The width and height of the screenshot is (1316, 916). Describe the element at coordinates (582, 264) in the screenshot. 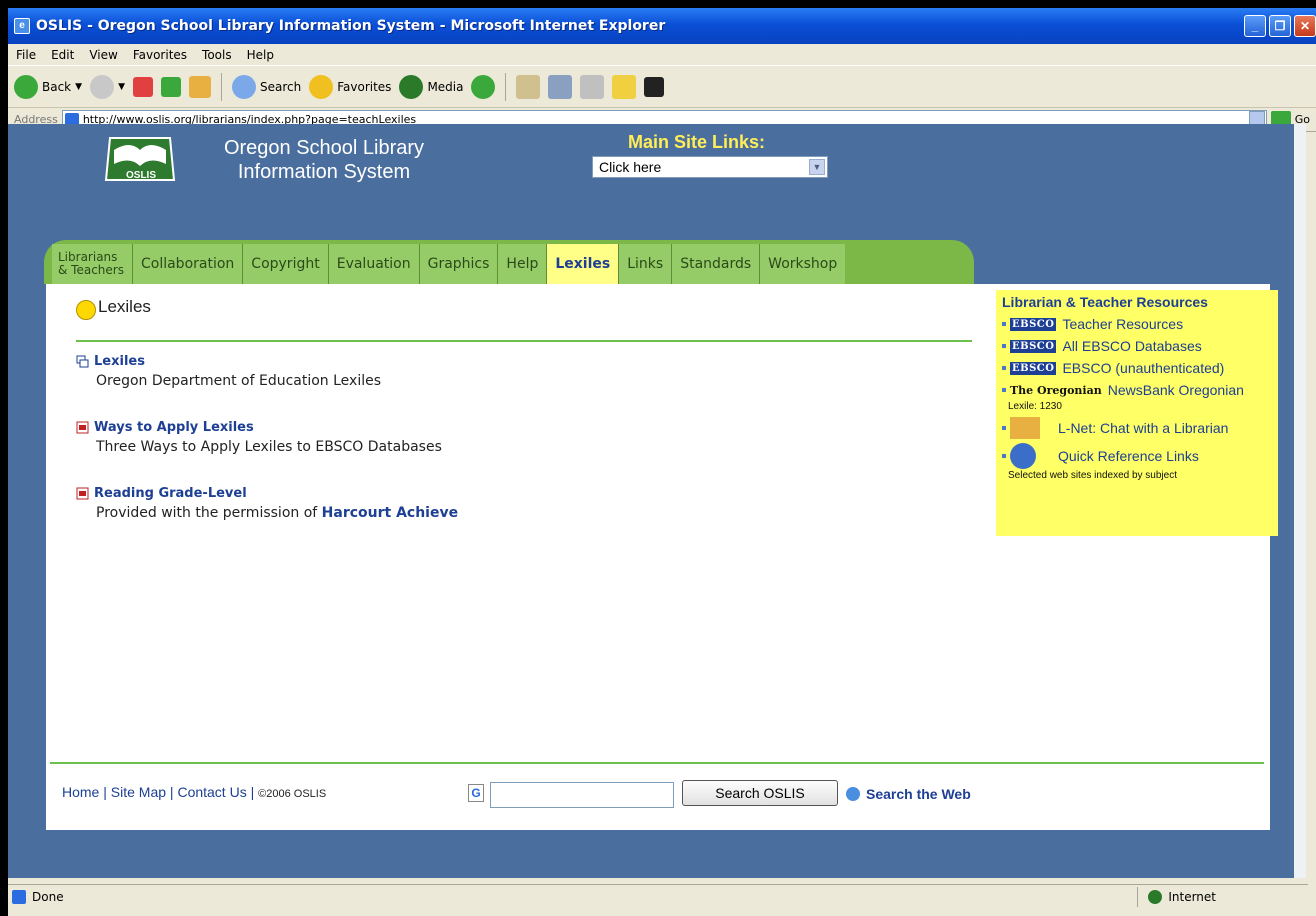

I see `tab-lexiles: Lexiles` at that location.